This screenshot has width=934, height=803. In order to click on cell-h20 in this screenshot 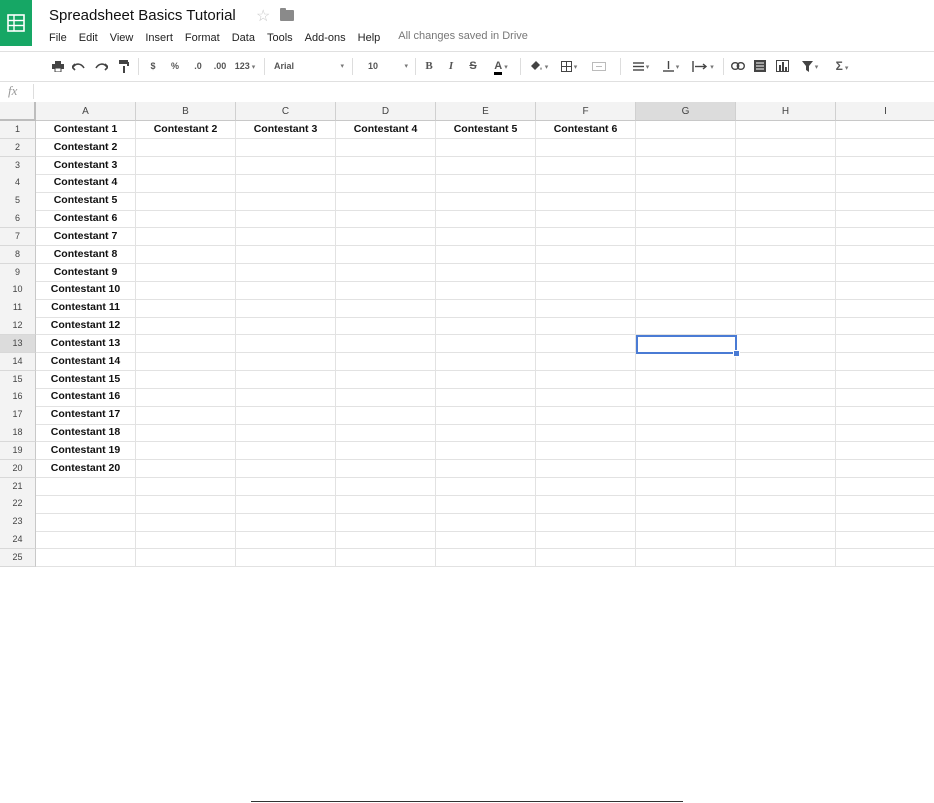, I will do `click(786, 469)`.